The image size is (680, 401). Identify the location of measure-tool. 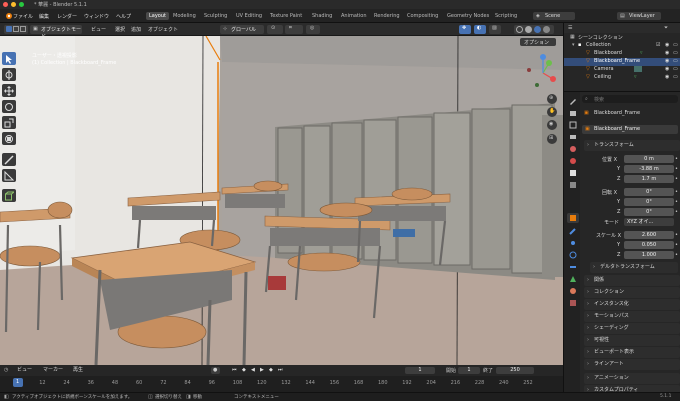
(9, 175).